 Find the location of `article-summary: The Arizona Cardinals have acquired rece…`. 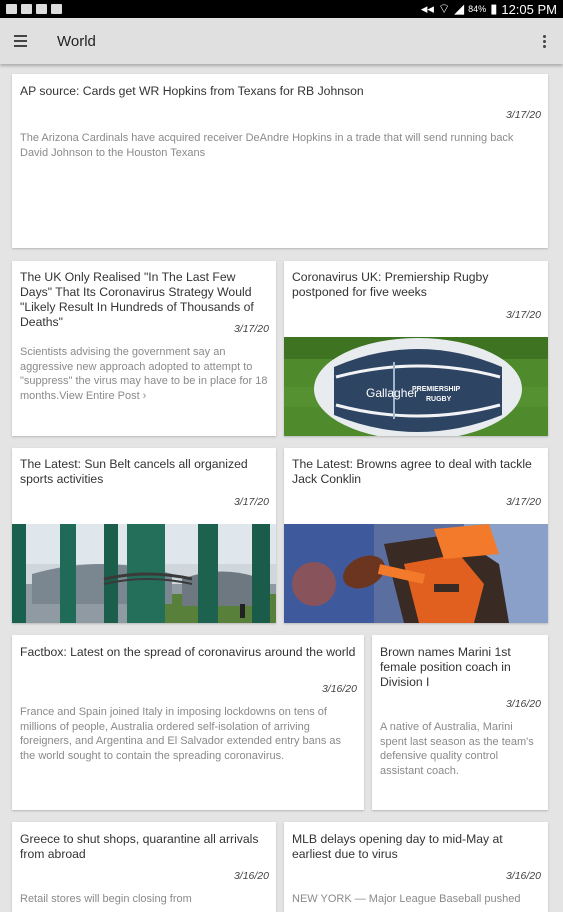

article-summary: The Arizona Cardinals have acquired rece… is located at coordinates (267, 145).